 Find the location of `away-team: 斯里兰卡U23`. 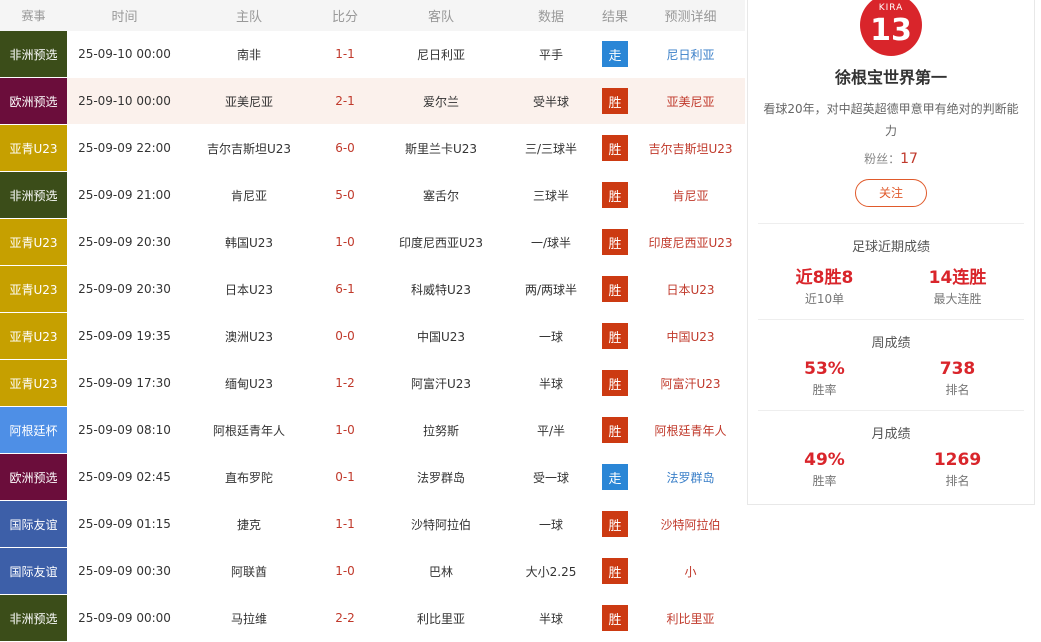

away-team: 斯里兰卡U23 is located at coordinates (441, 148).